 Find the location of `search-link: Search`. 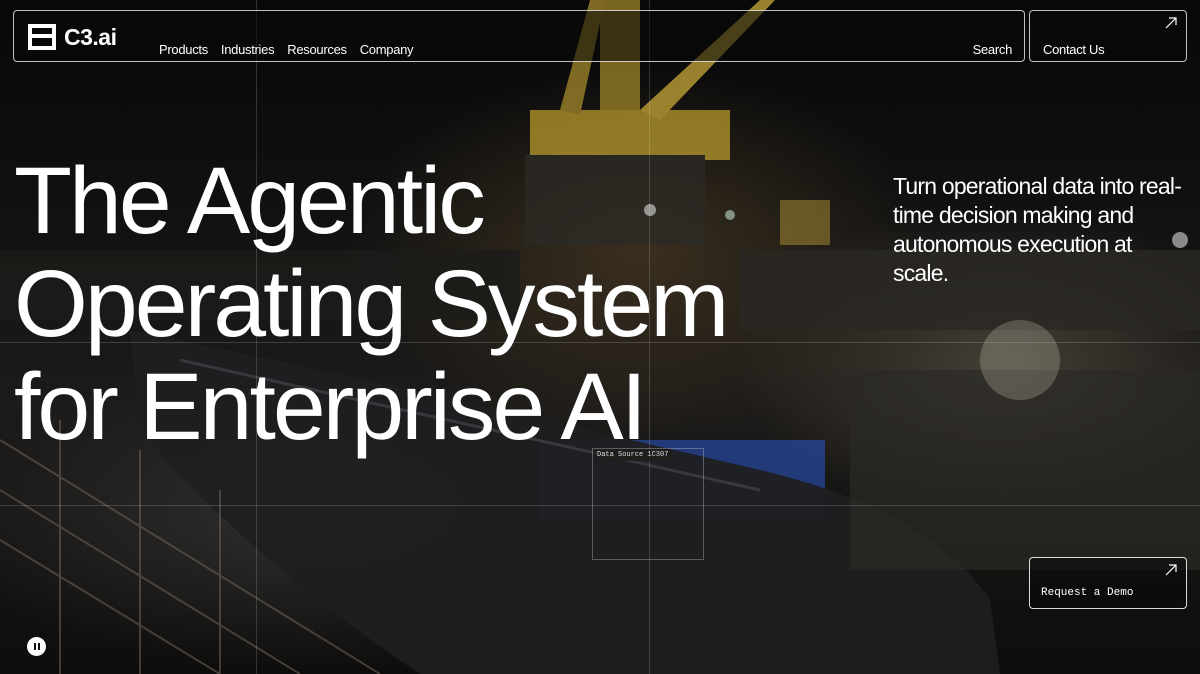

search-link: Search is located at coordinates (993, 49).